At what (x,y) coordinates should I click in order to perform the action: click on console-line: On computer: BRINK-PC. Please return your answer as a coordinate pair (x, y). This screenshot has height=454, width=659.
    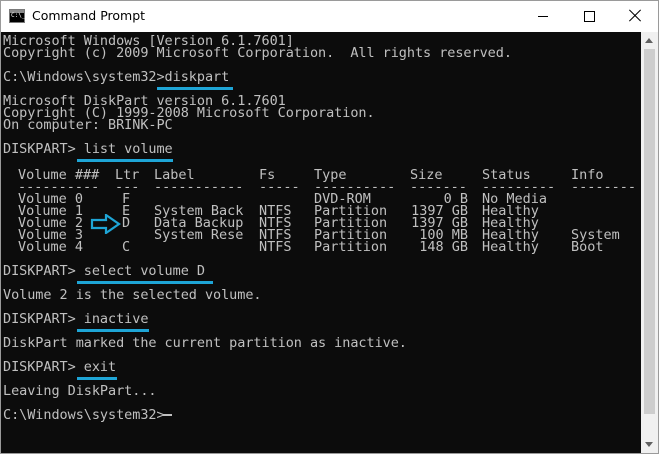
    Looking at the image, I should click on (88, 125).